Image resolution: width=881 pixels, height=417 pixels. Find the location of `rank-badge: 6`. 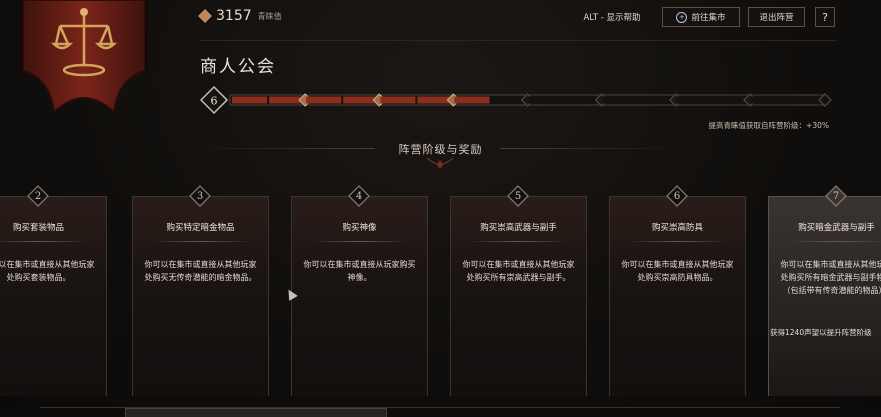

rank-badge: 6 is located at coordinates (677, 196).